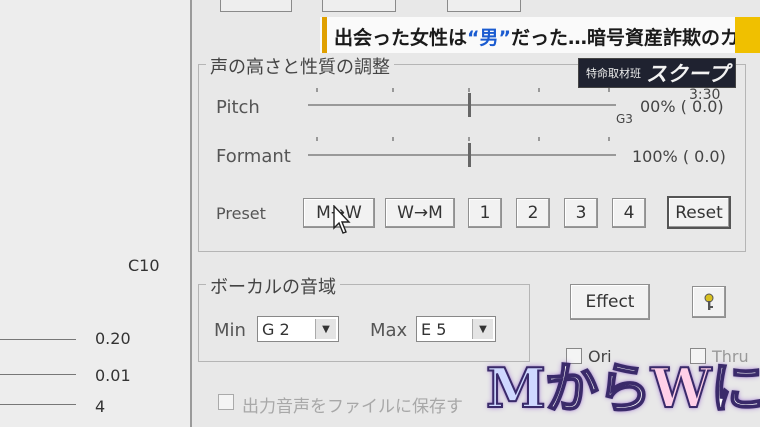 The image size is (760, 427). What do you see at coordinates (324, 35) in the screenshot?
I see `headline-accent-stripe` at bounding box center [324, 35].